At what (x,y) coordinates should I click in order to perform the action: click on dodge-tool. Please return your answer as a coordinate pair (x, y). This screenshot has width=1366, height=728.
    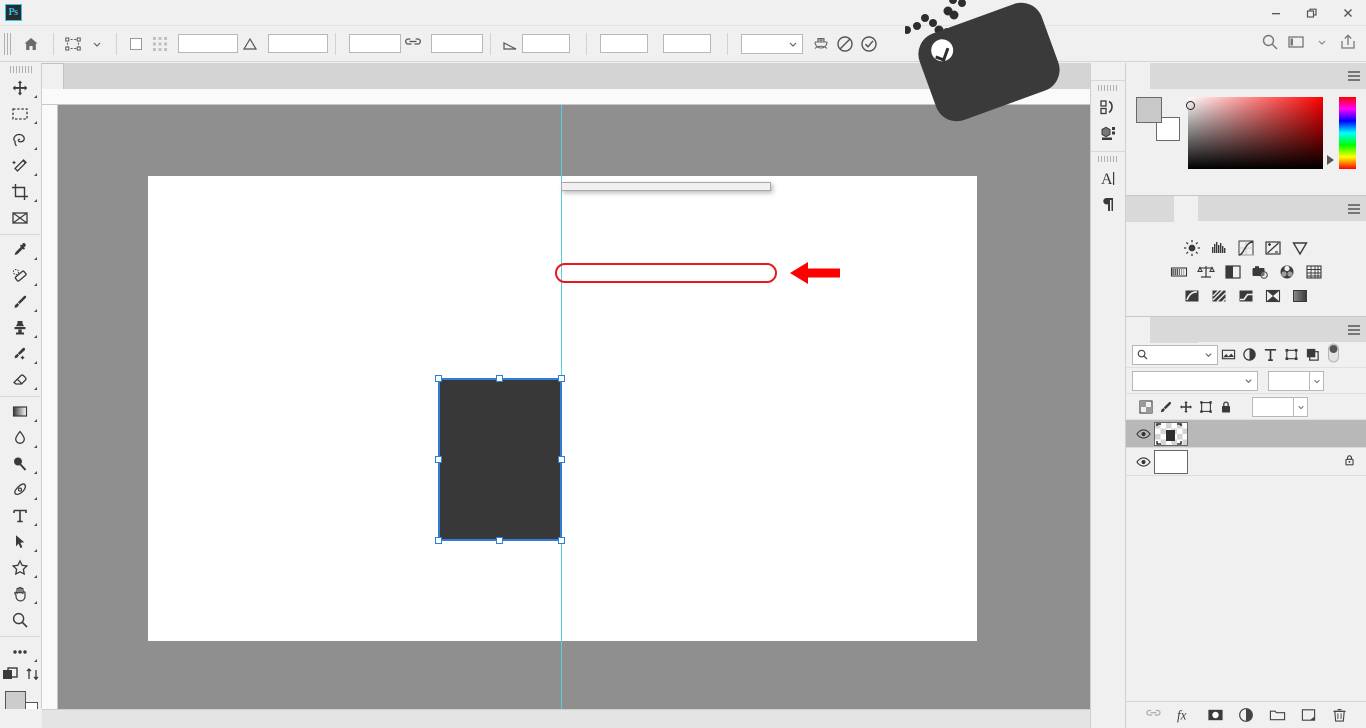
    Looking at the image, I should click on (20, 464).